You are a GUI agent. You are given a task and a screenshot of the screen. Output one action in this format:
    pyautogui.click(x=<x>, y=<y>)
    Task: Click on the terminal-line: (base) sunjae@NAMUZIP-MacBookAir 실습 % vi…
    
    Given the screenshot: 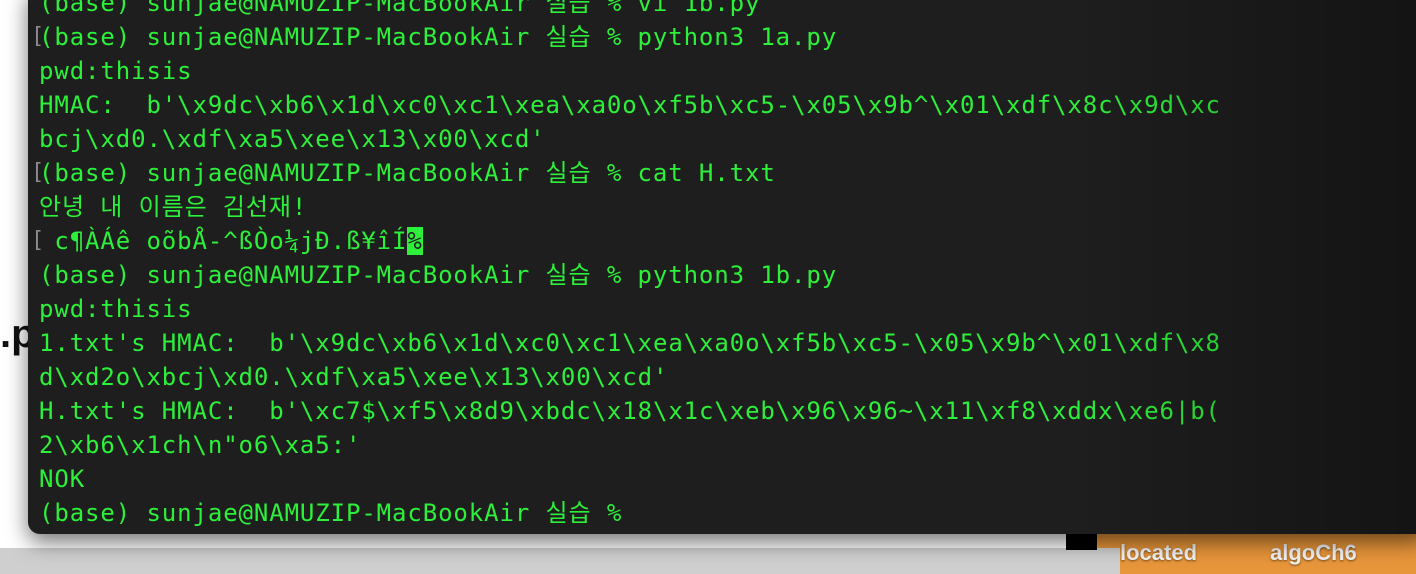 What is the action you would take?
    pyautogui.click(x=400, y=8)
    